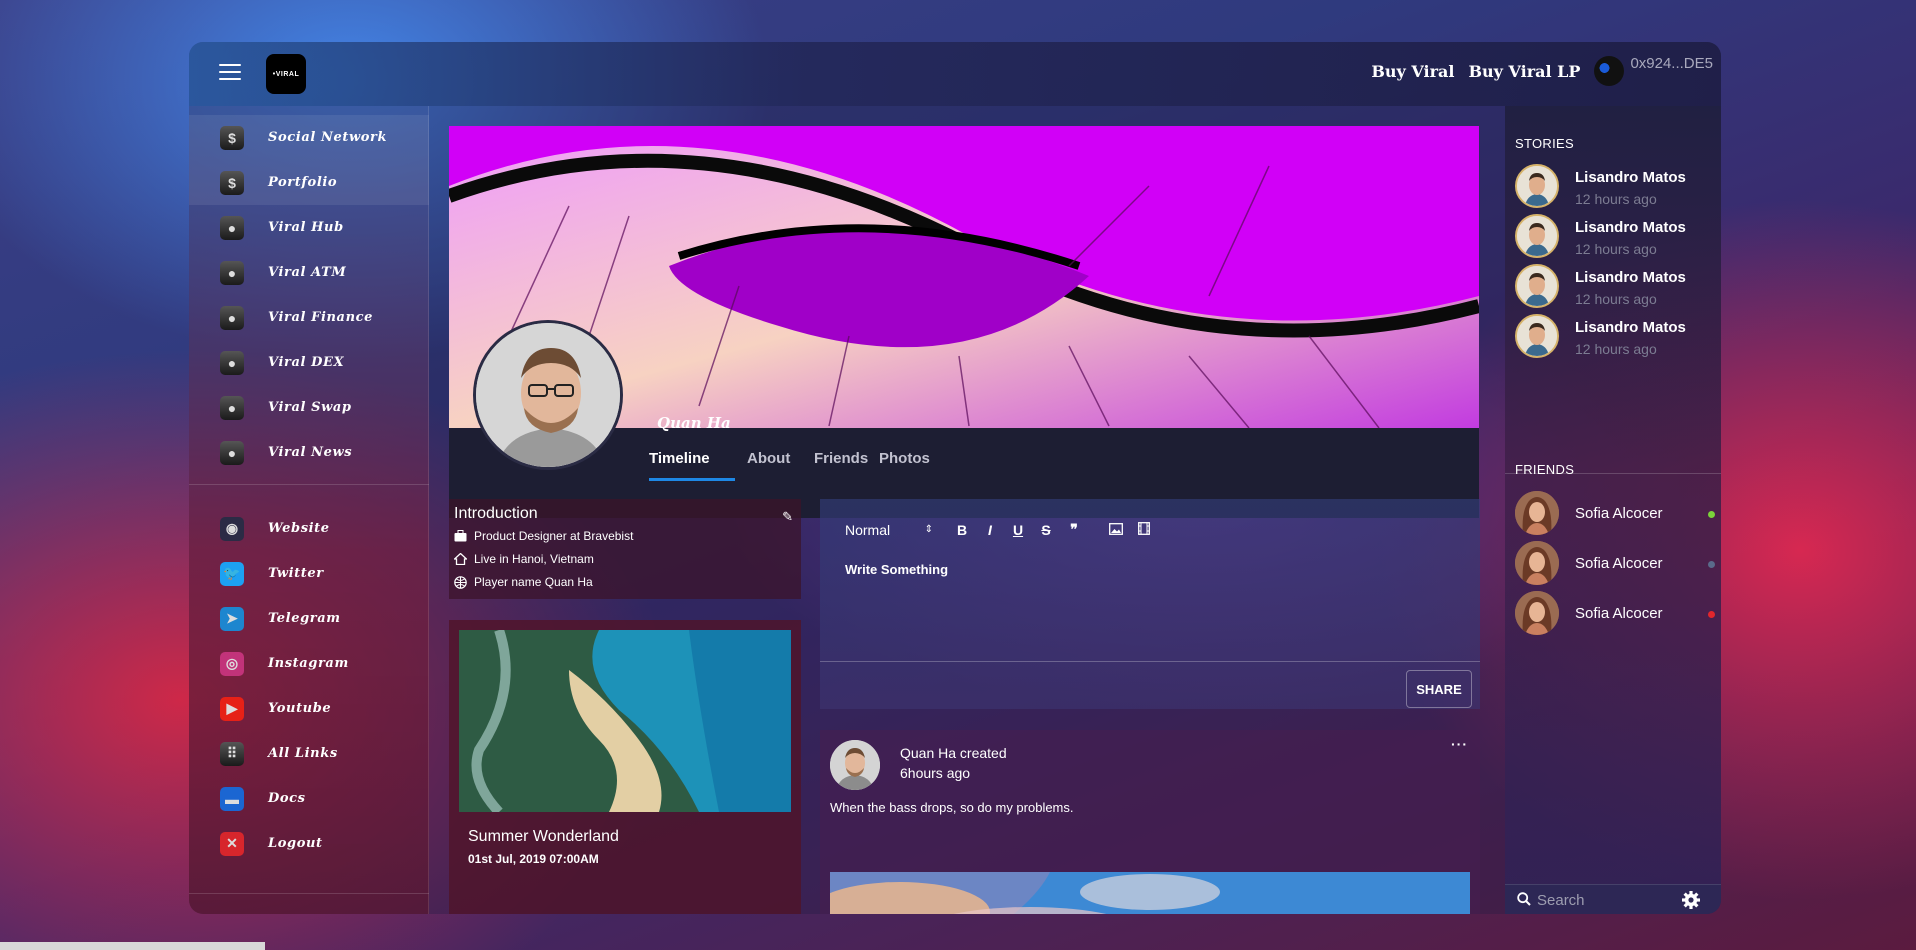 The width and height of the screenshot is (1916, 950). What do you see at coordinates (1459, 744) in the screenshot?
I see `more-options-icon: ···` at bounding box center [1459, 744].